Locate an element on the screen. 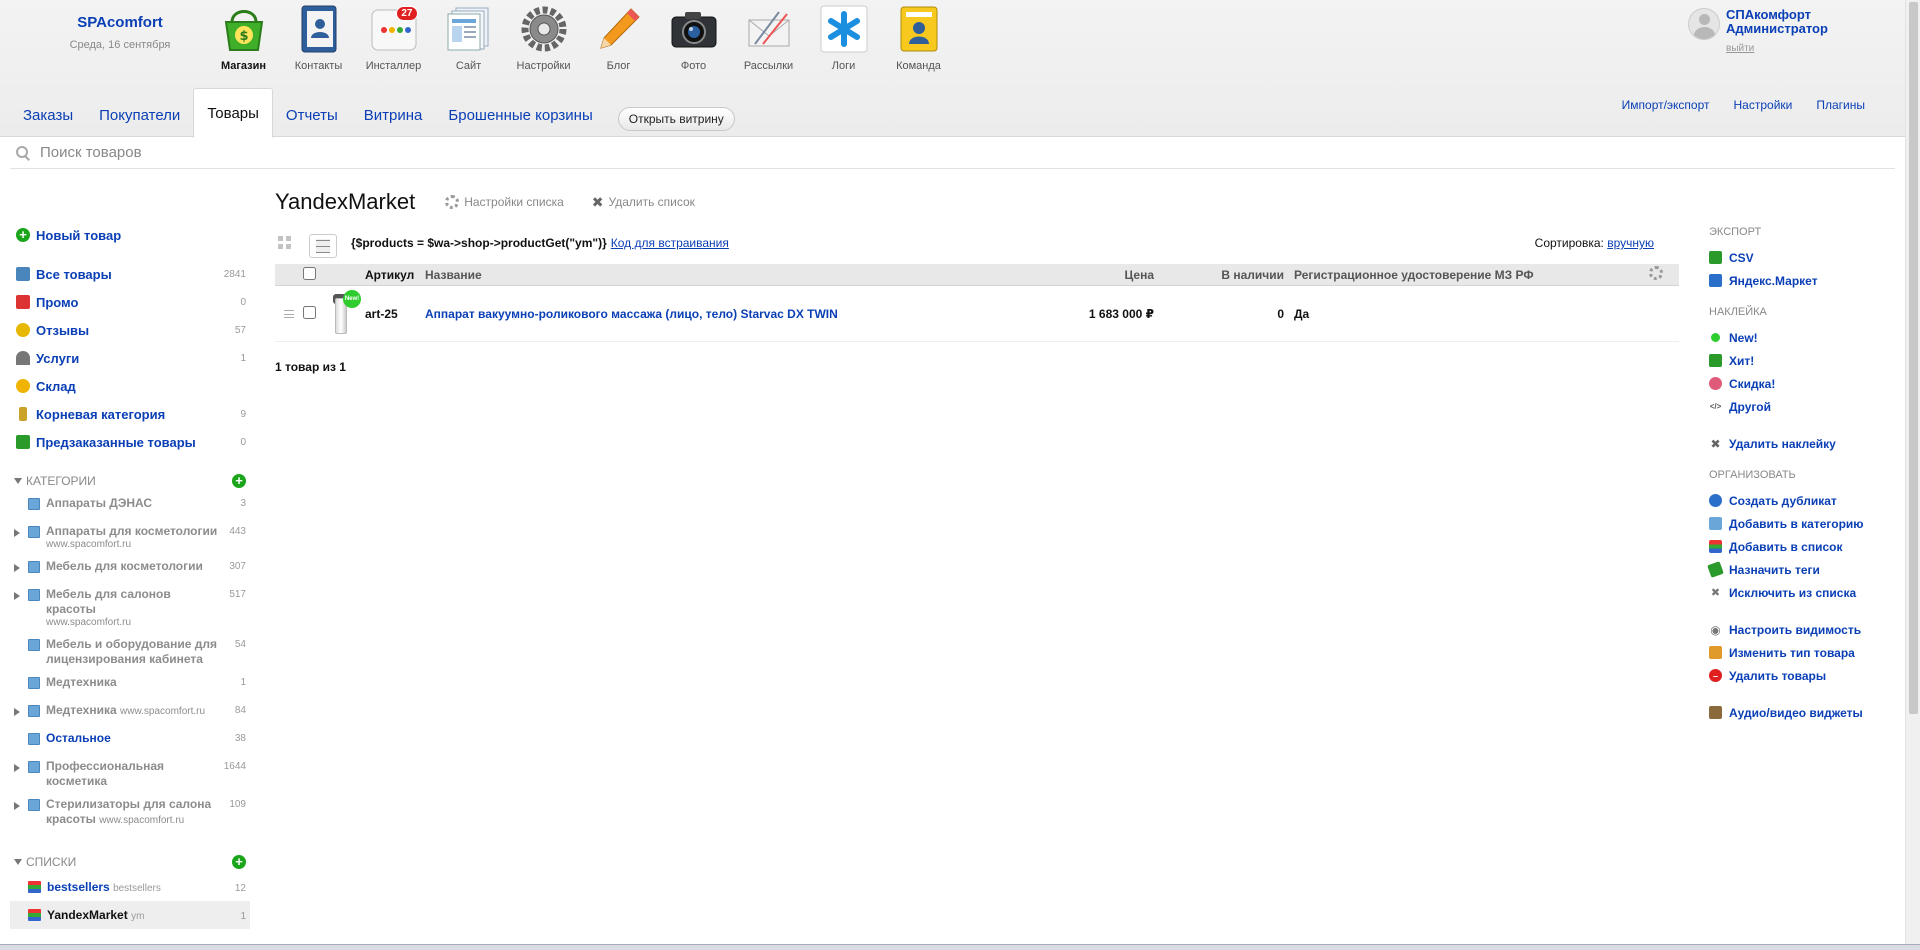 Image resolution: width=1920 pixels, height=950 pixels. grid-view-icon is located at coordinates (285, 243).